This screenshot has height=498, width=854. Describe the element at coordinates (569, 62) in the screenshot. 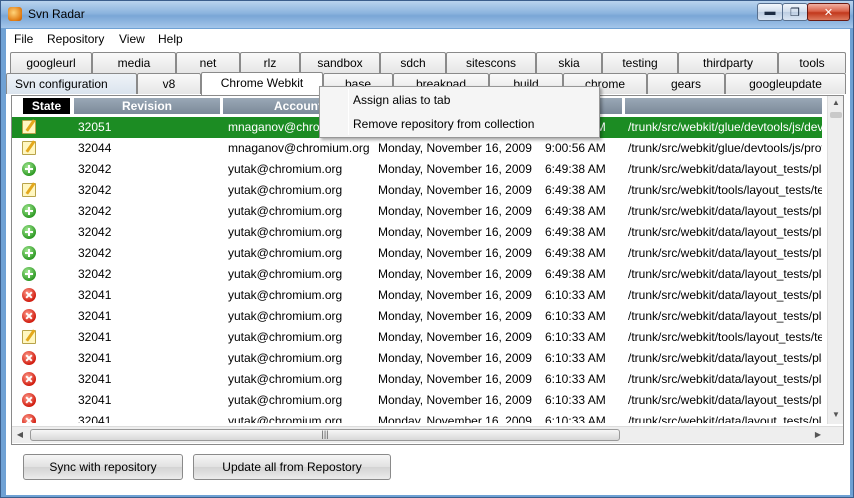

I see `tab-skia: skia` at that location.